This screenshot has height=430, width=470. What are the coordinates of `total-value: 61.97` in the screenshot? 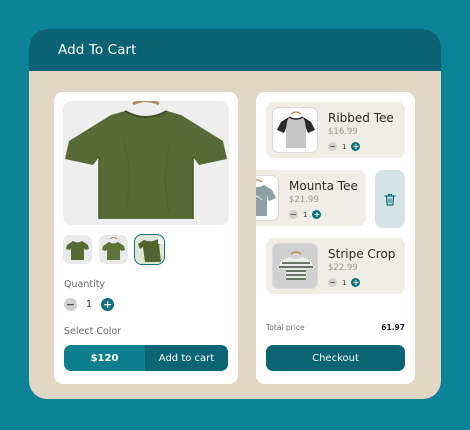 It's located at (393, 327).